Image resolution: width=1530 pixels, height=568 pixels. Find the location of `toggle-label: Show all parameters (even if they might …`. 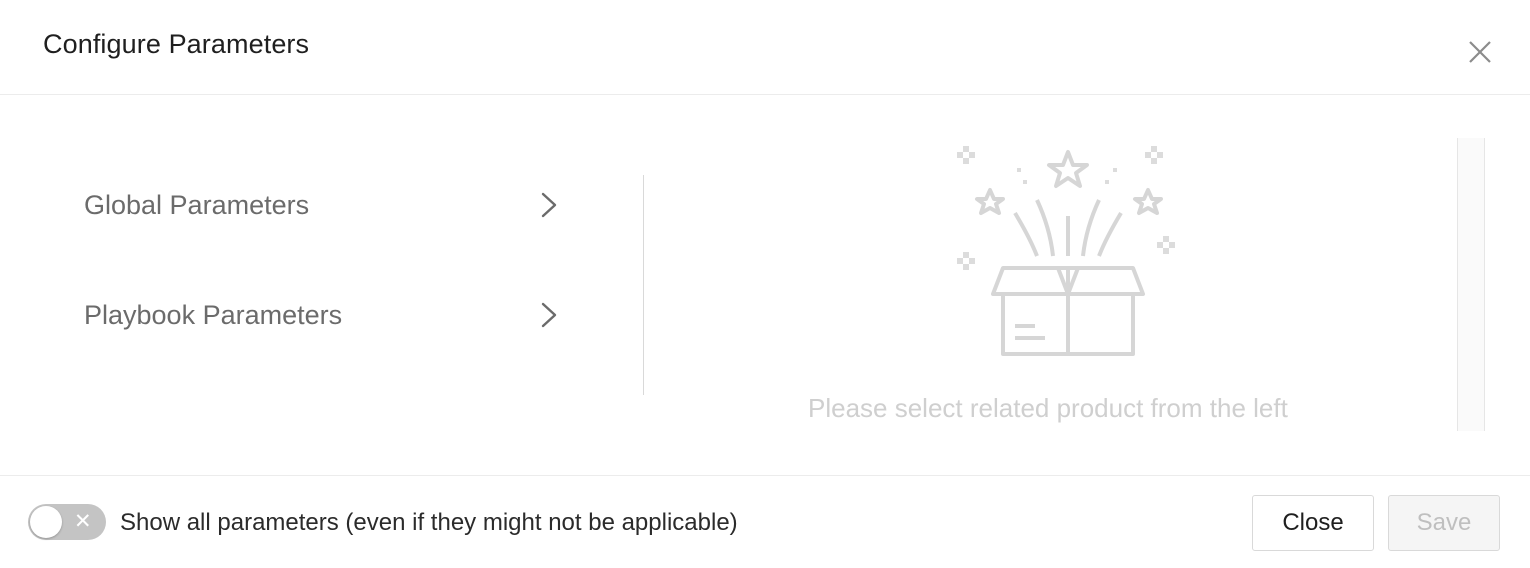

toggle-label: Show all parameters (even if they might … is located at coordinates (429, 522).